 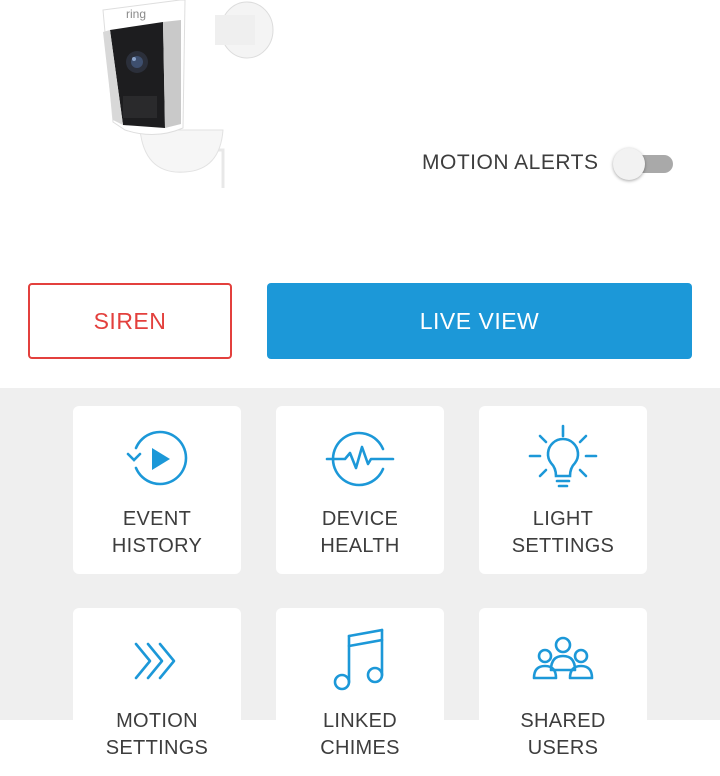 What do you see at coordinates (360, 532) in the screenshot?
I see `tile-label: DEVICE HEALTH` at bounding box center [360, 532].